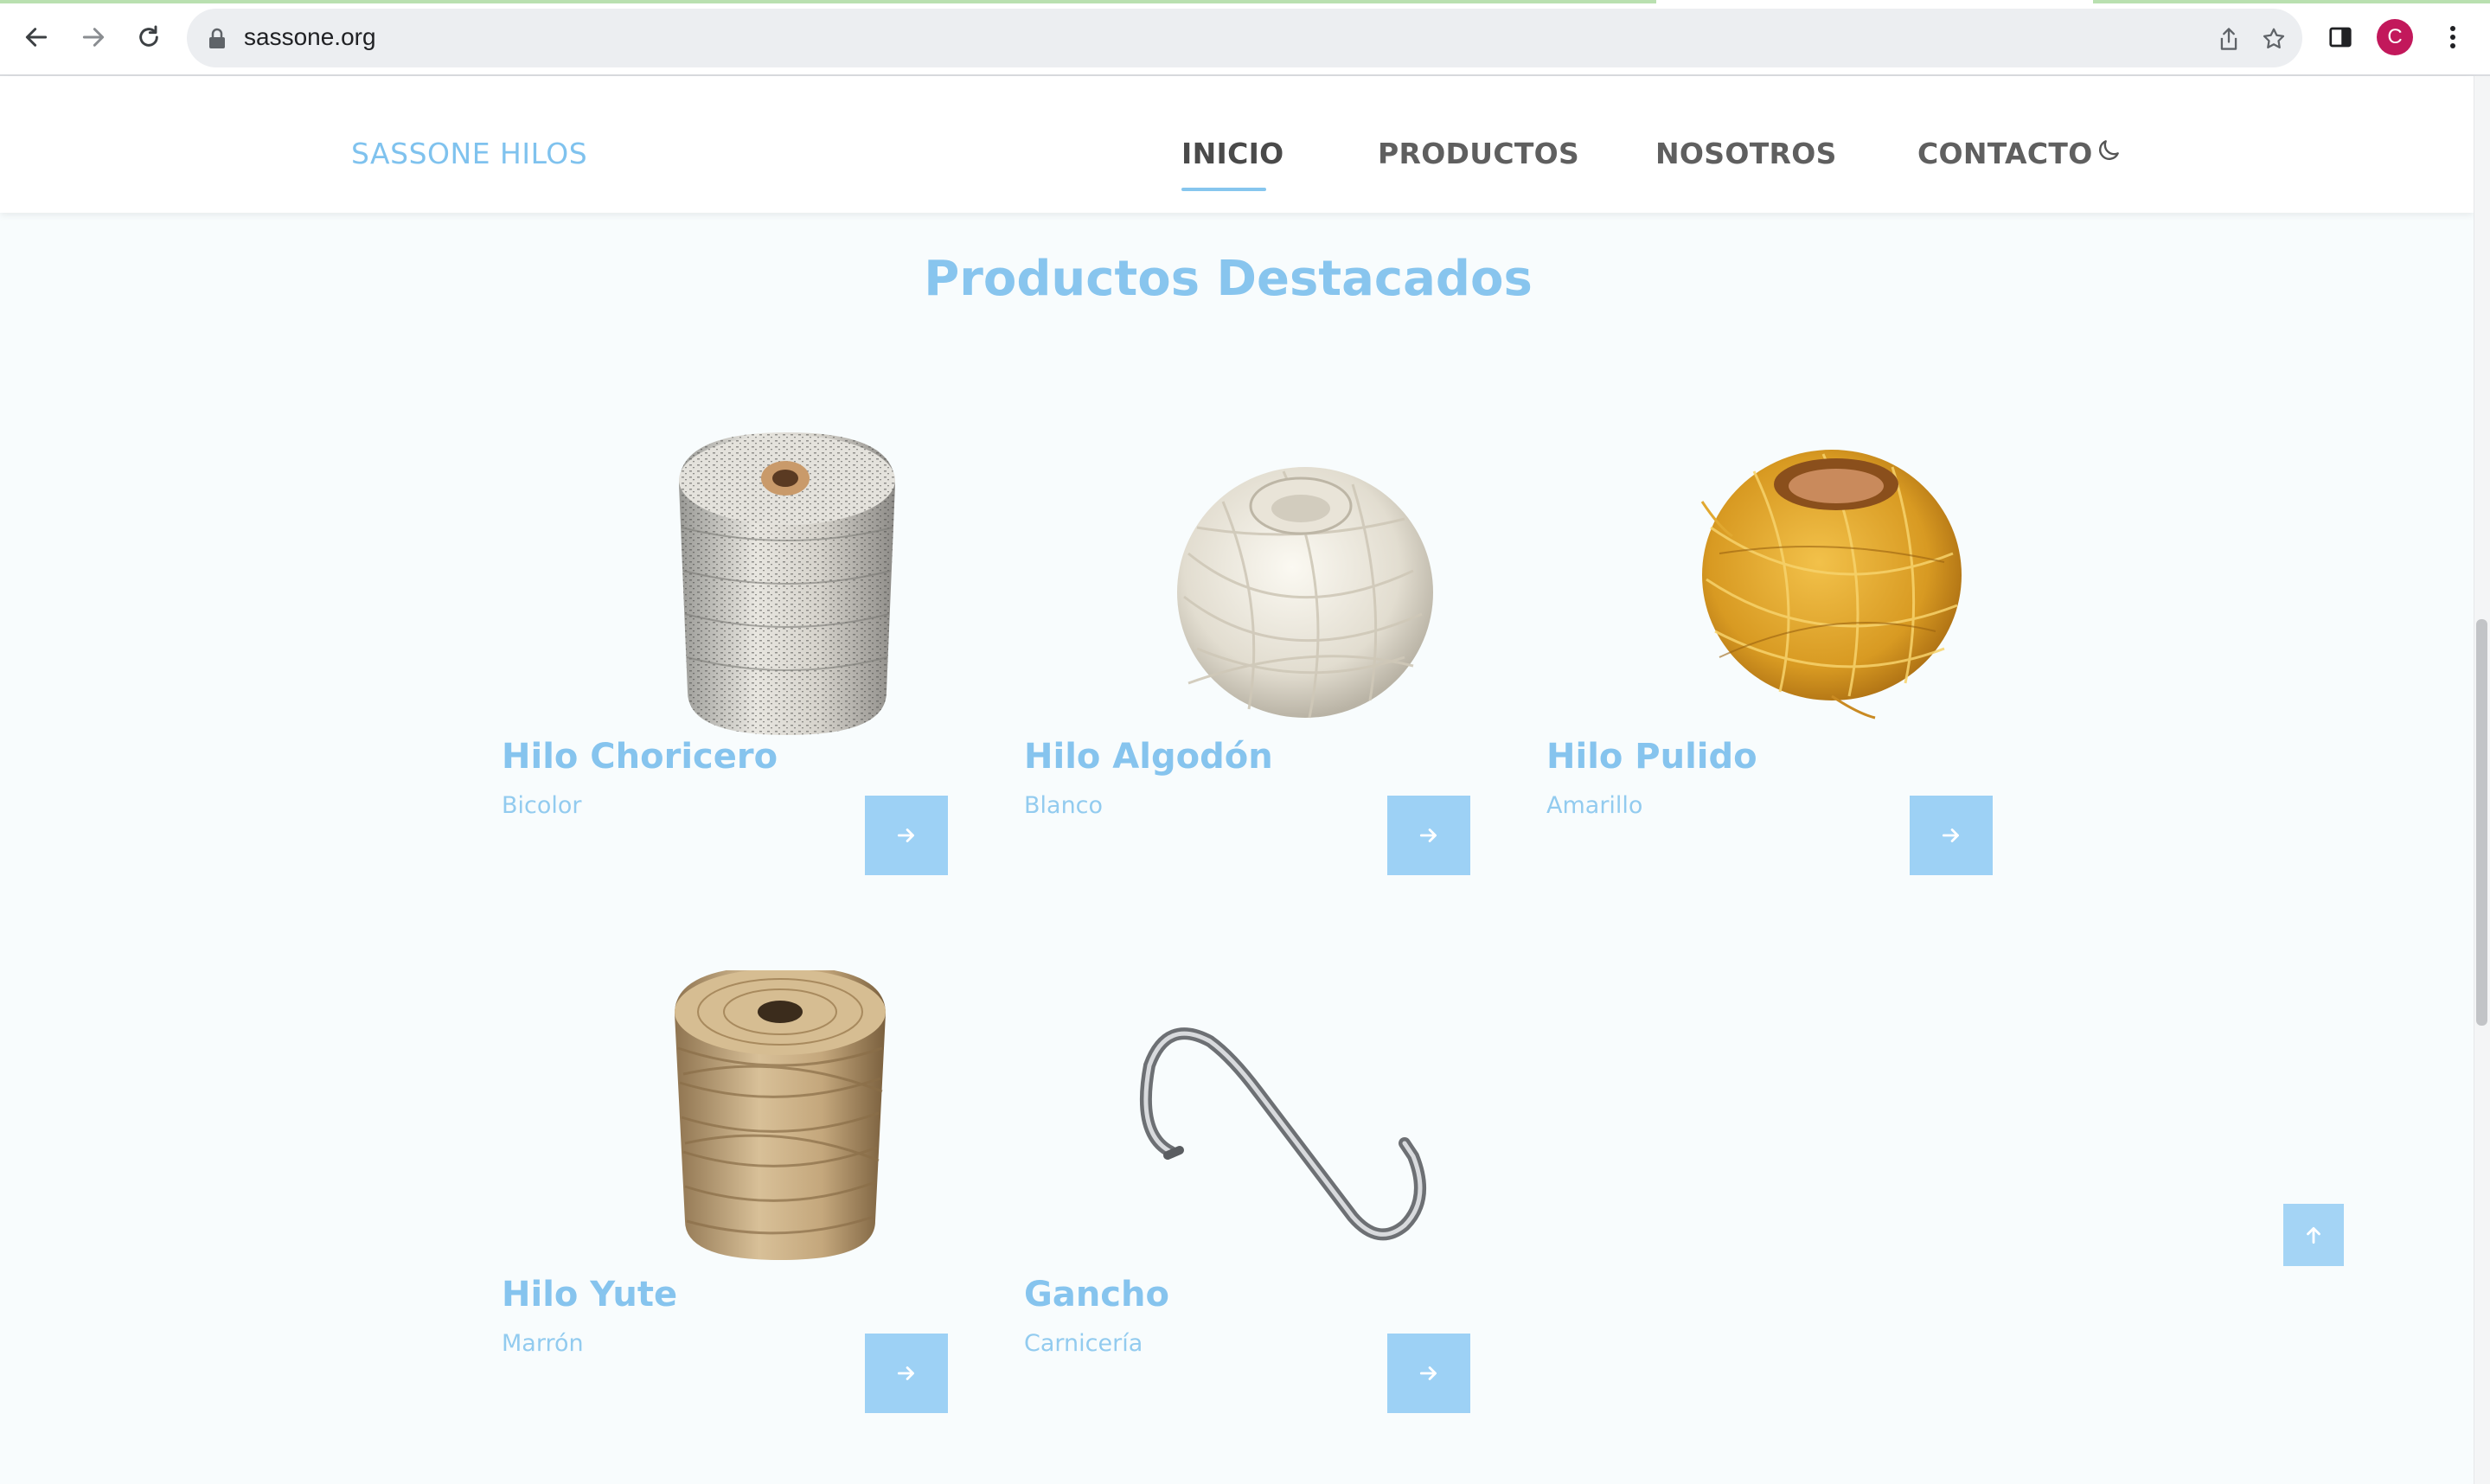 This screenshot has width=2490, height=1484. Describe the element at coordinates (2108, 150) in the screenshot. I see `moon-icon` at that location.